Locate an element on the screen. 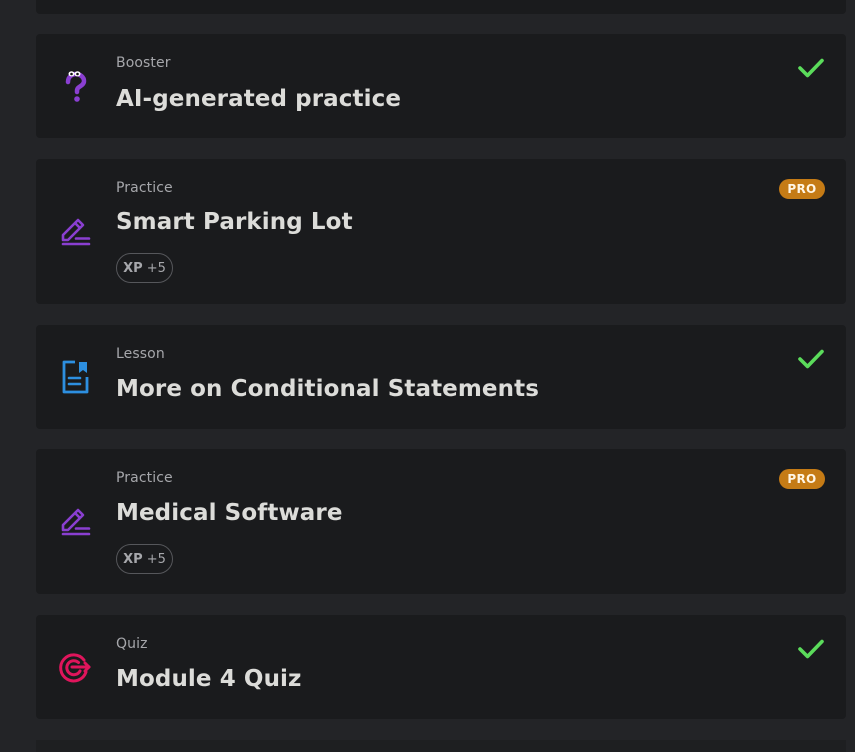 The width and height of the screenshot is (855, 752). item-title: Medical Software is located at coordinates (229, 513).